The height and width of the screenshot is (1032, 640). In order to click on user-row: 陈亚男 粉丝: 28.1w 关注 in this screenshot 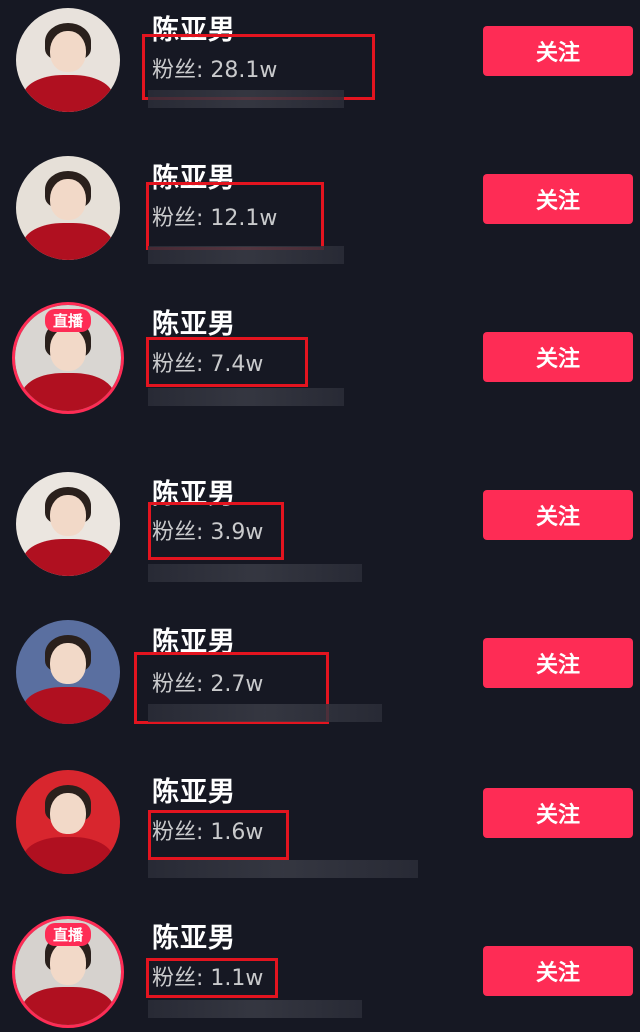, I will do `click(320, 63)`.